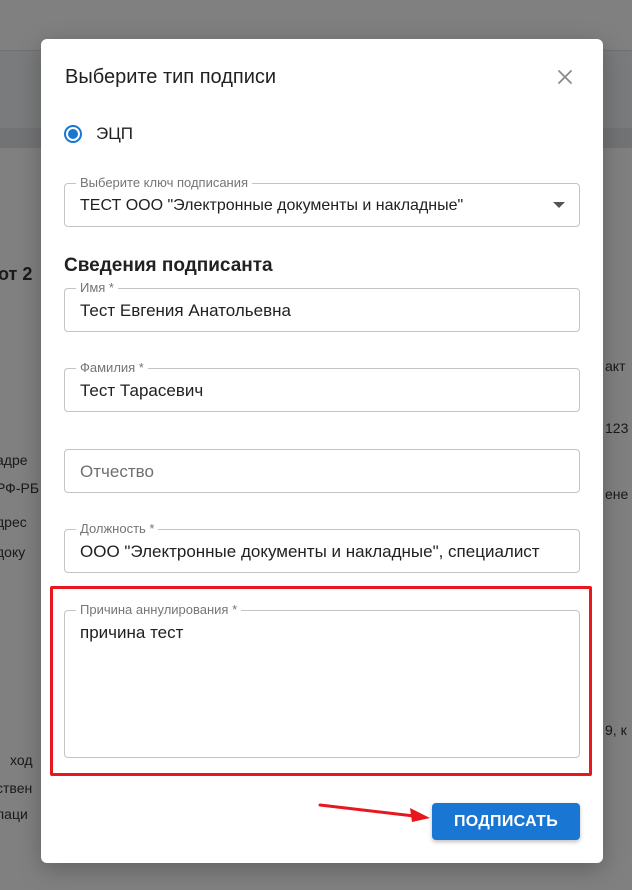 This screenshot has width=632, height=890. Describe the element at coordinates (616, 730) in the screenshot. I see `bg-fragment: 9, к` at that location.